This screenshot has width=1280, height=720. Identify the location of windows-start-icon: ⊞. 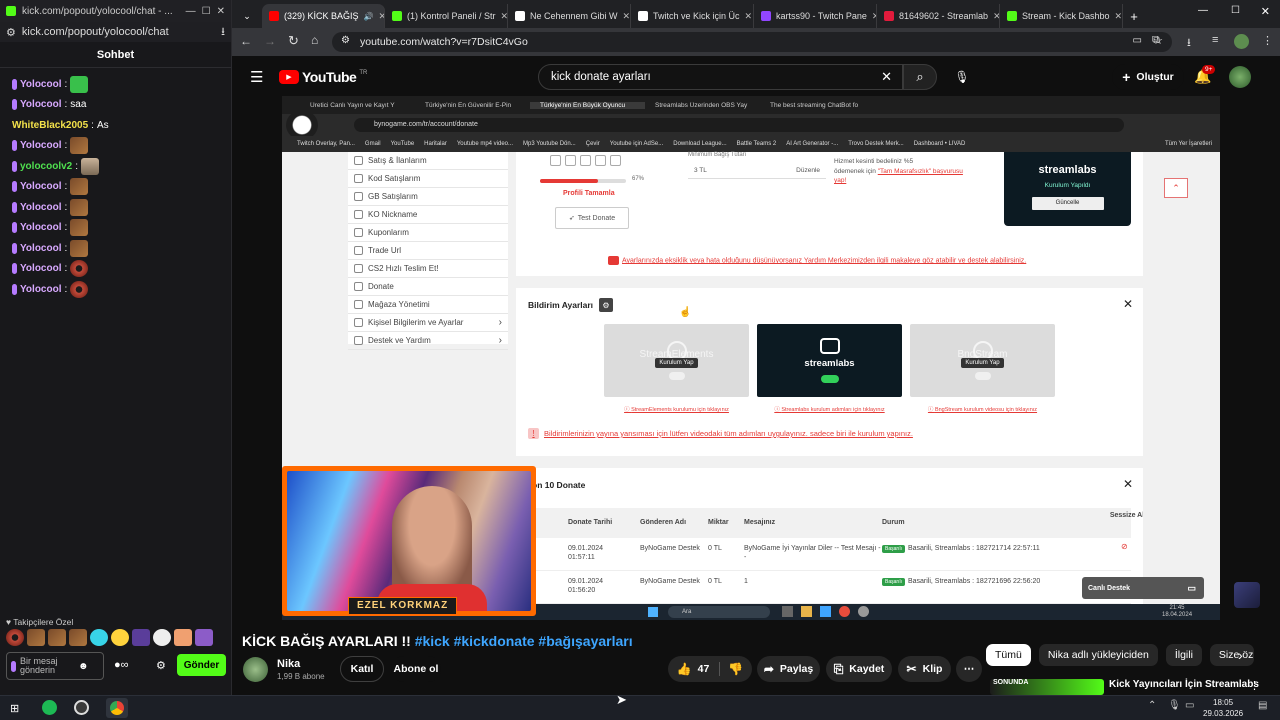
(14, 708).